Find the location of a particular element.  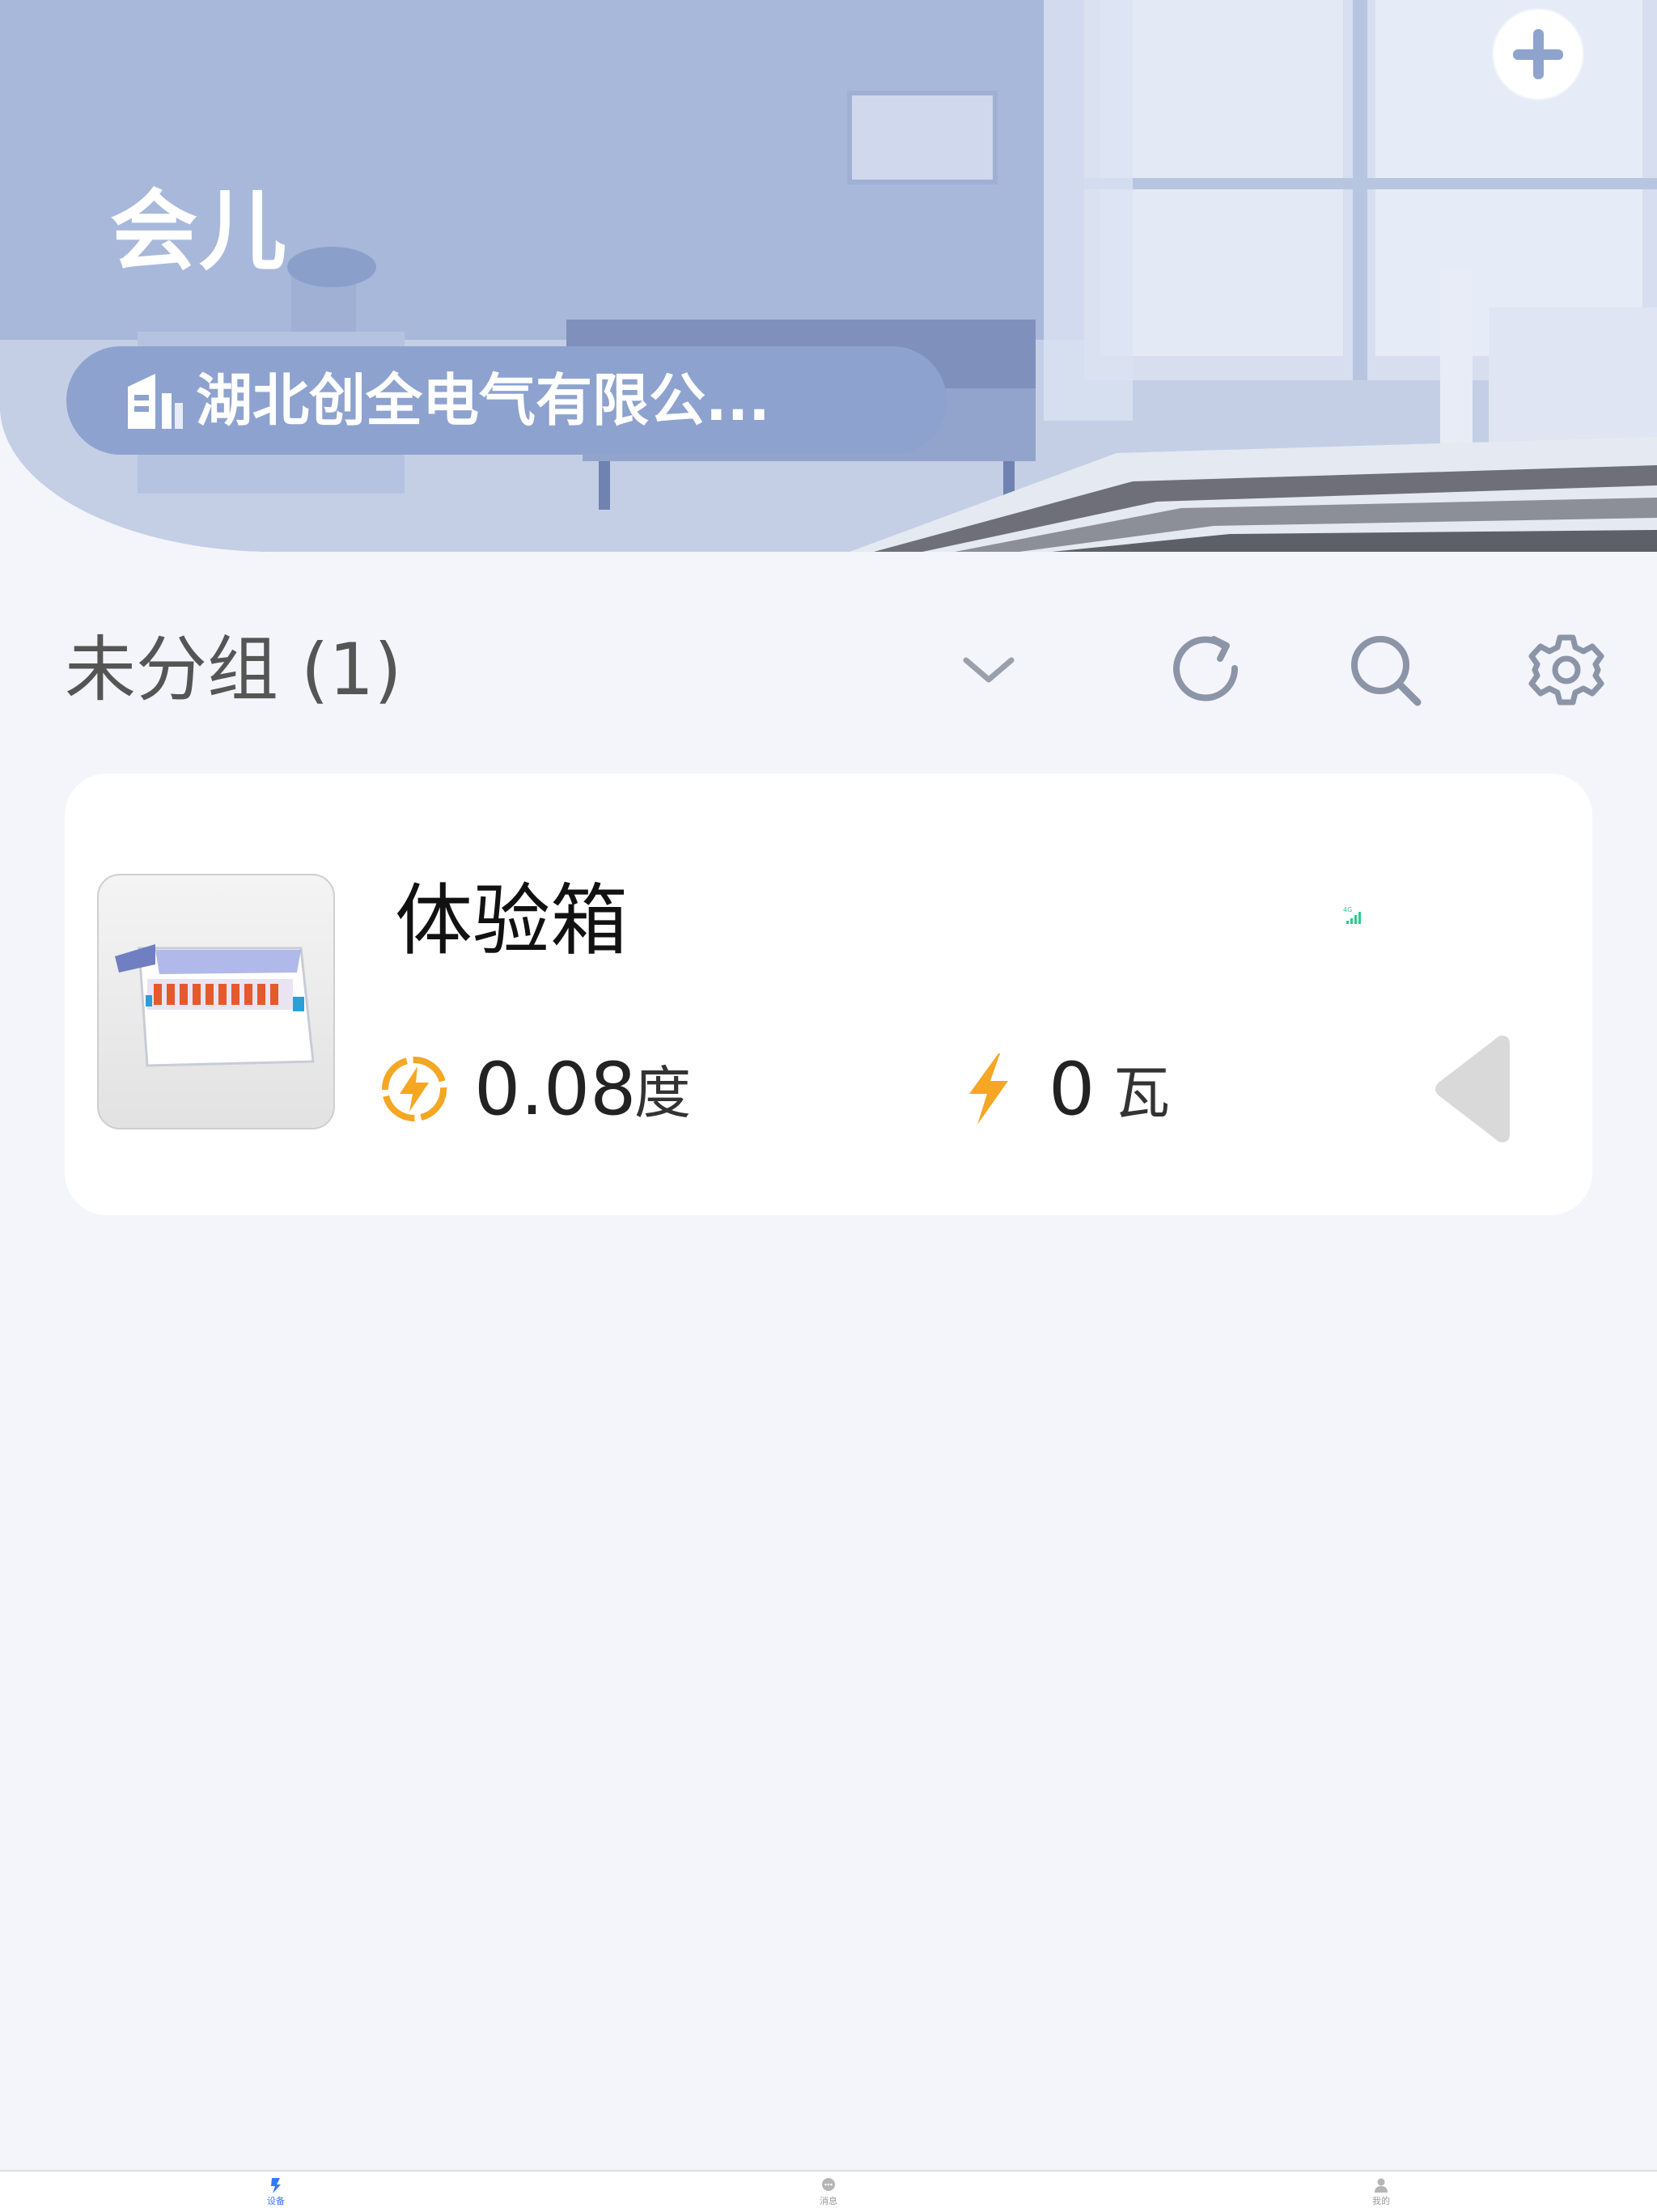

profile-icon is located at coordinates (1381, 2185).